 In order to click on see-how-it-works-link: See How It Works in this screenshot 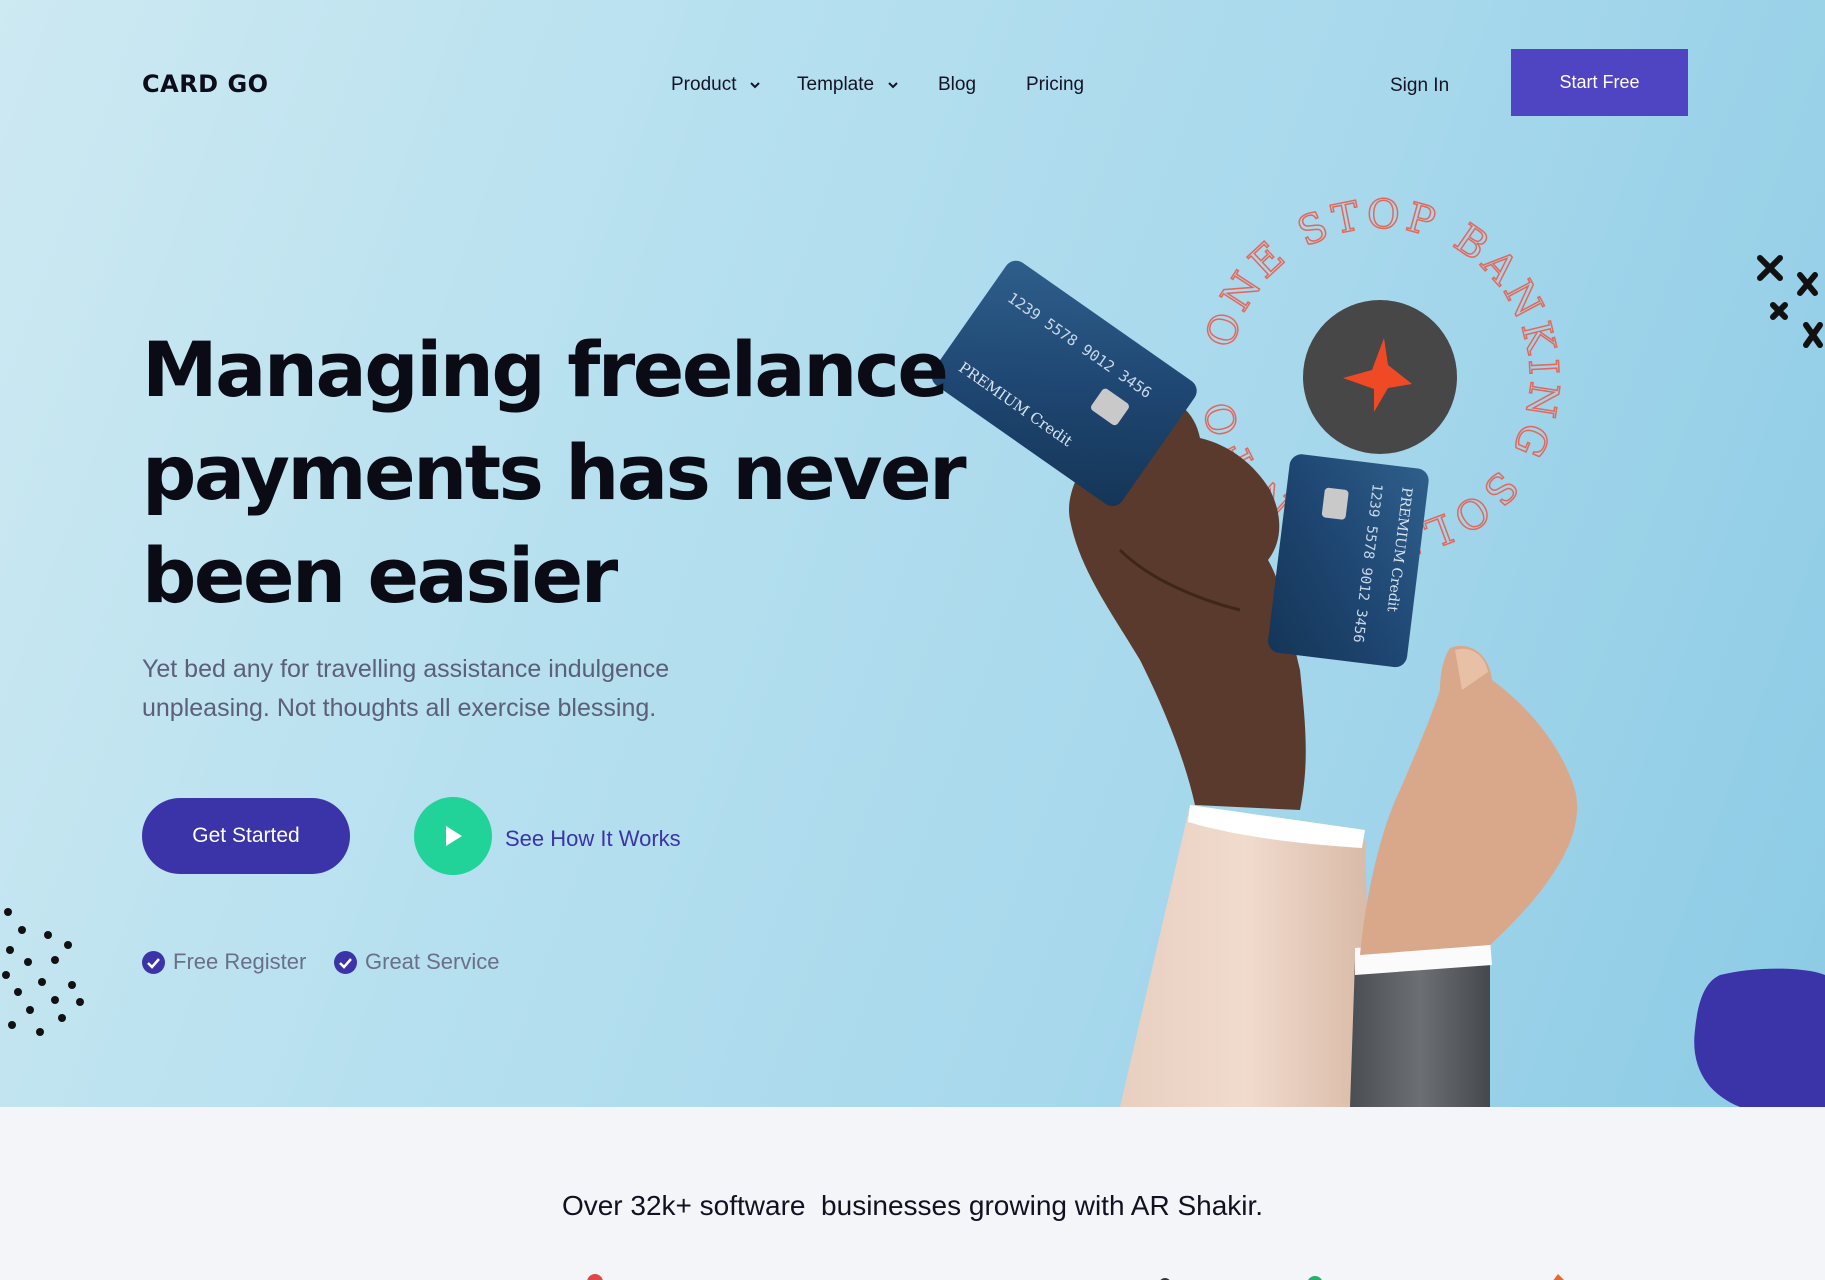, I will do `click(593, 839)`.